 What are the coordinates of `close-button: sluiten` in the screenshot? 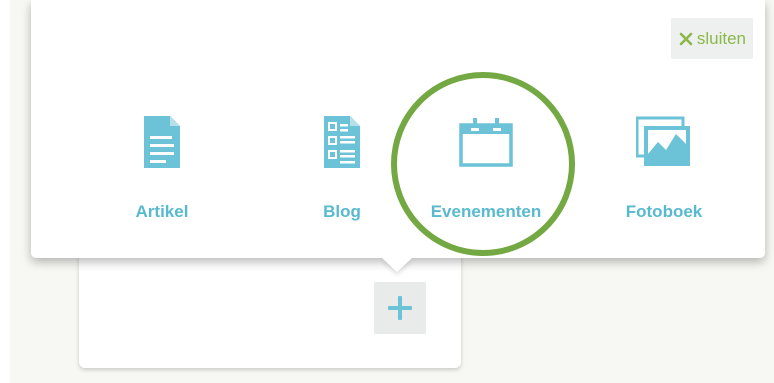 It's located at (711, 38).